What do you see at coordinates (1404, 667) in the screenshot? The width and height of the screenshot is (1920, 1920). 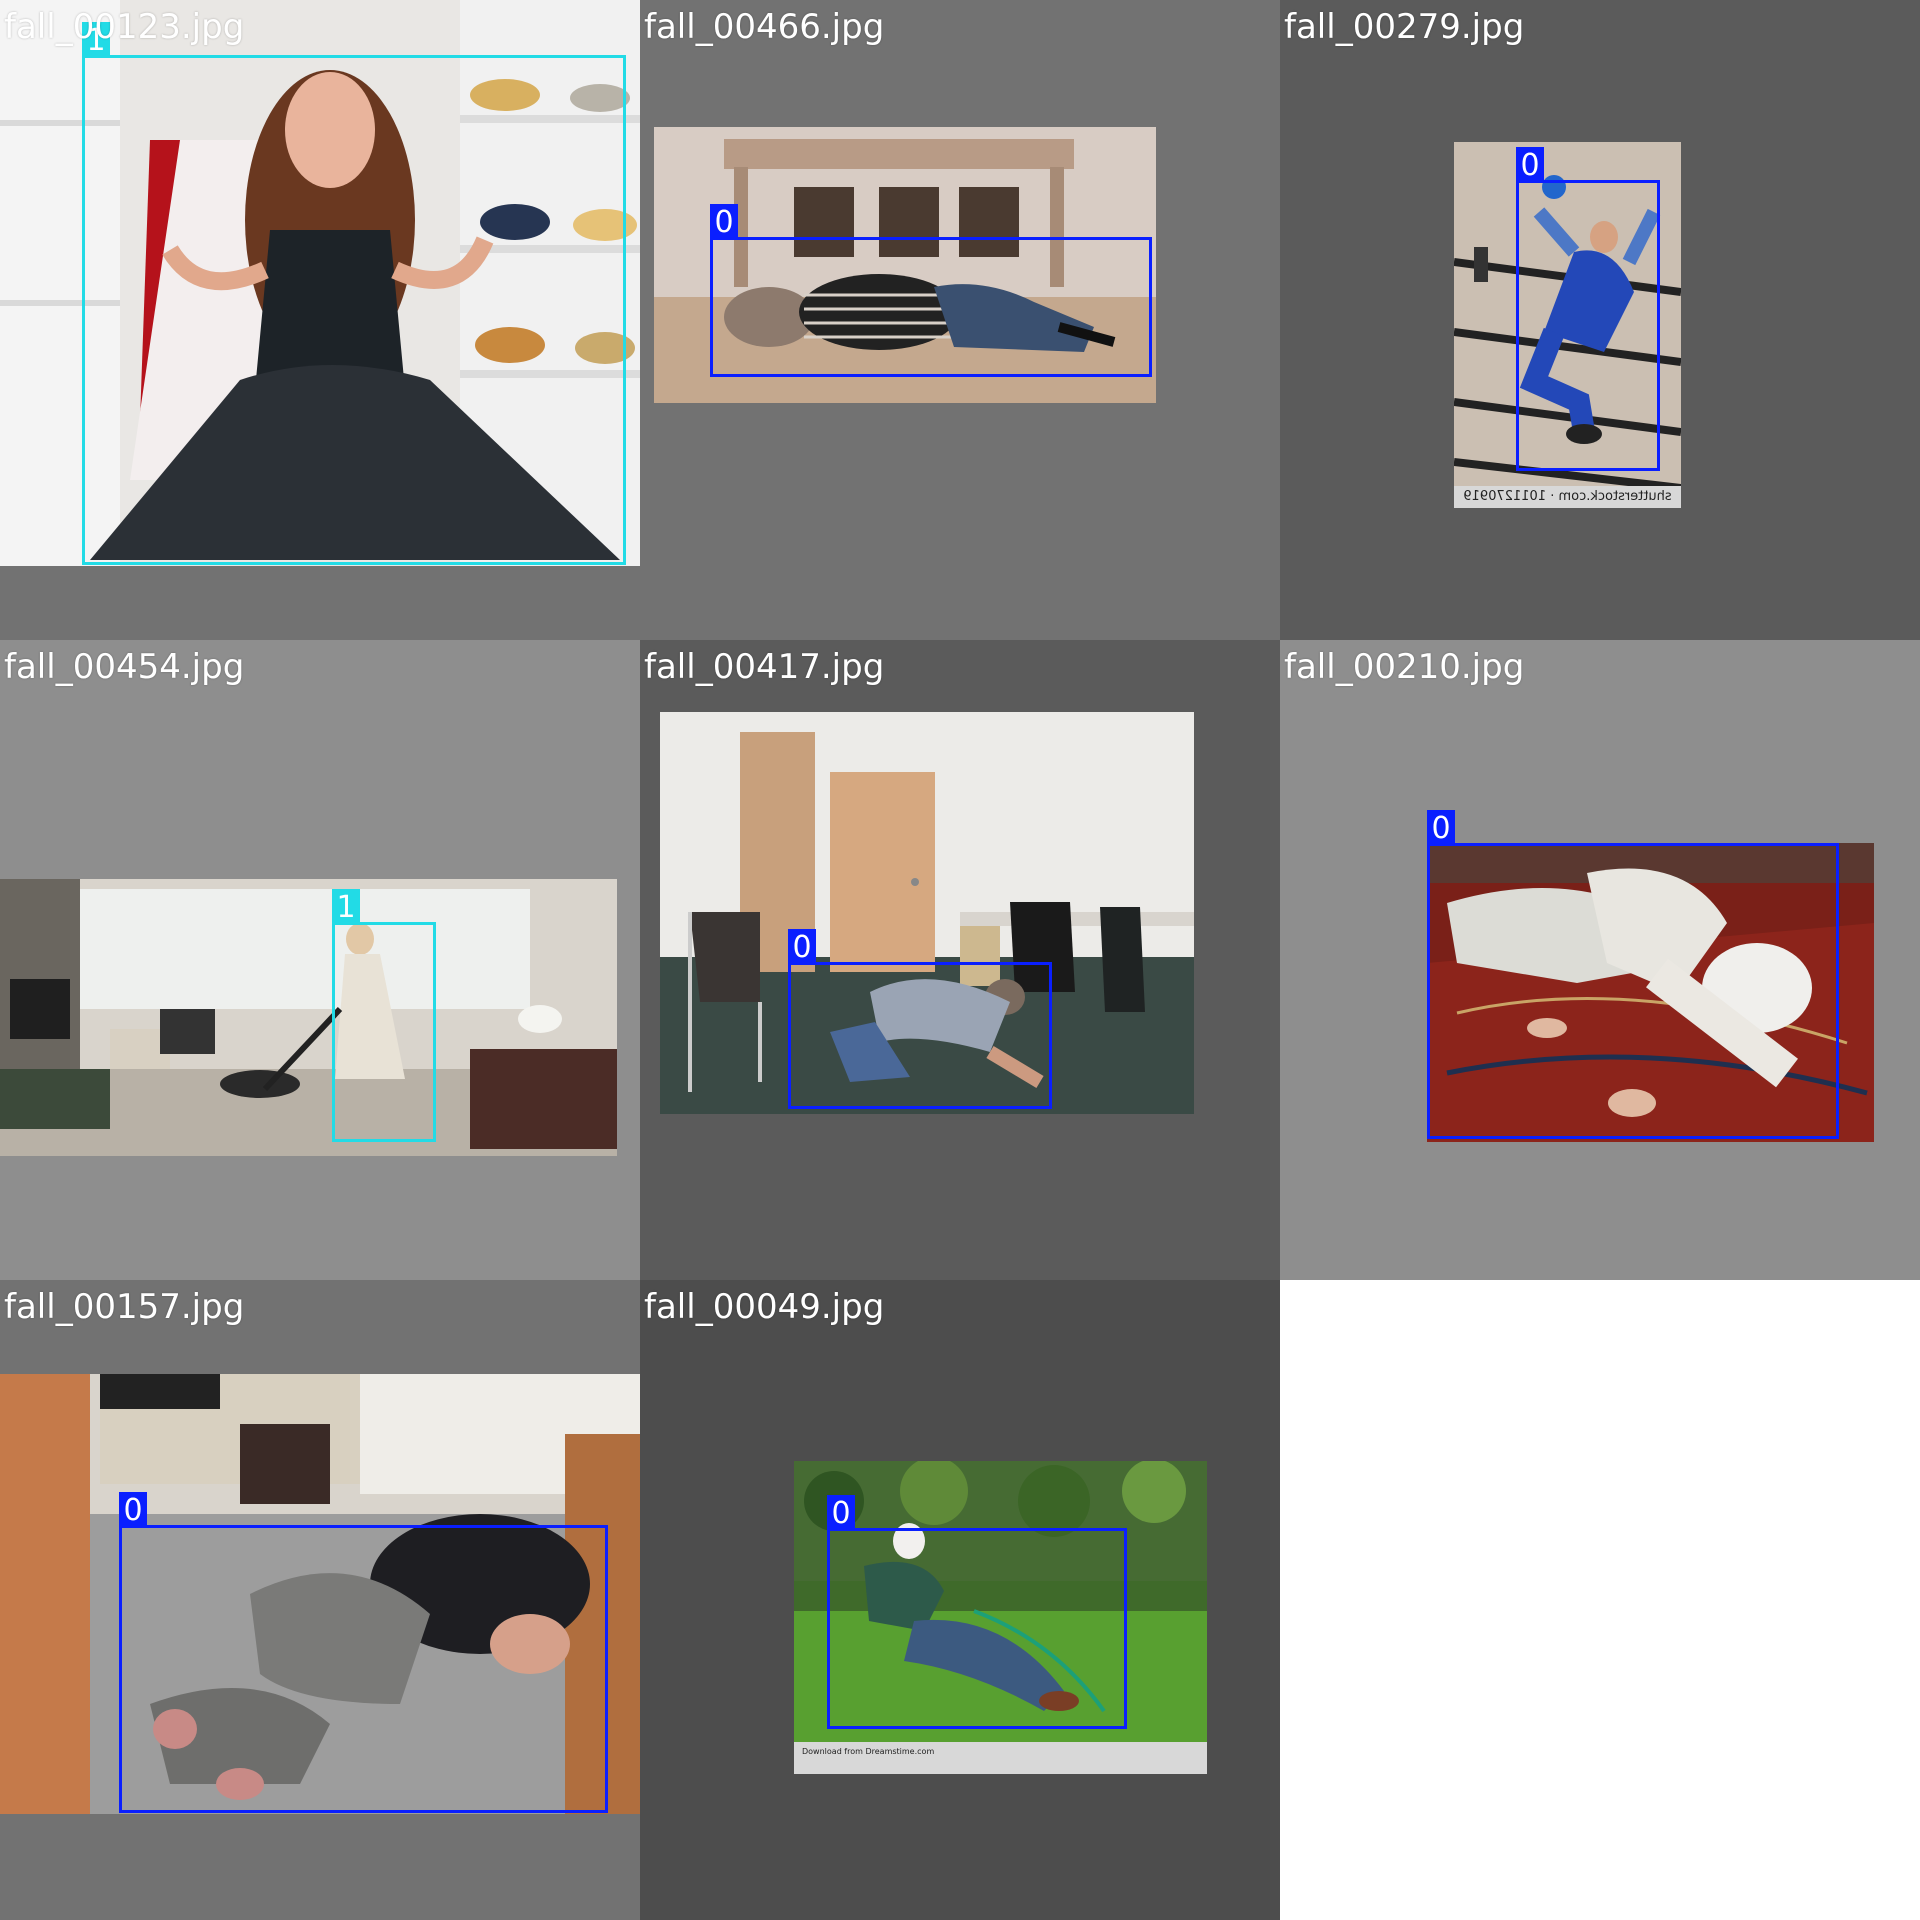 I see `tile-filename: fall_00210.jpg` at bounding box center [1404, 667].